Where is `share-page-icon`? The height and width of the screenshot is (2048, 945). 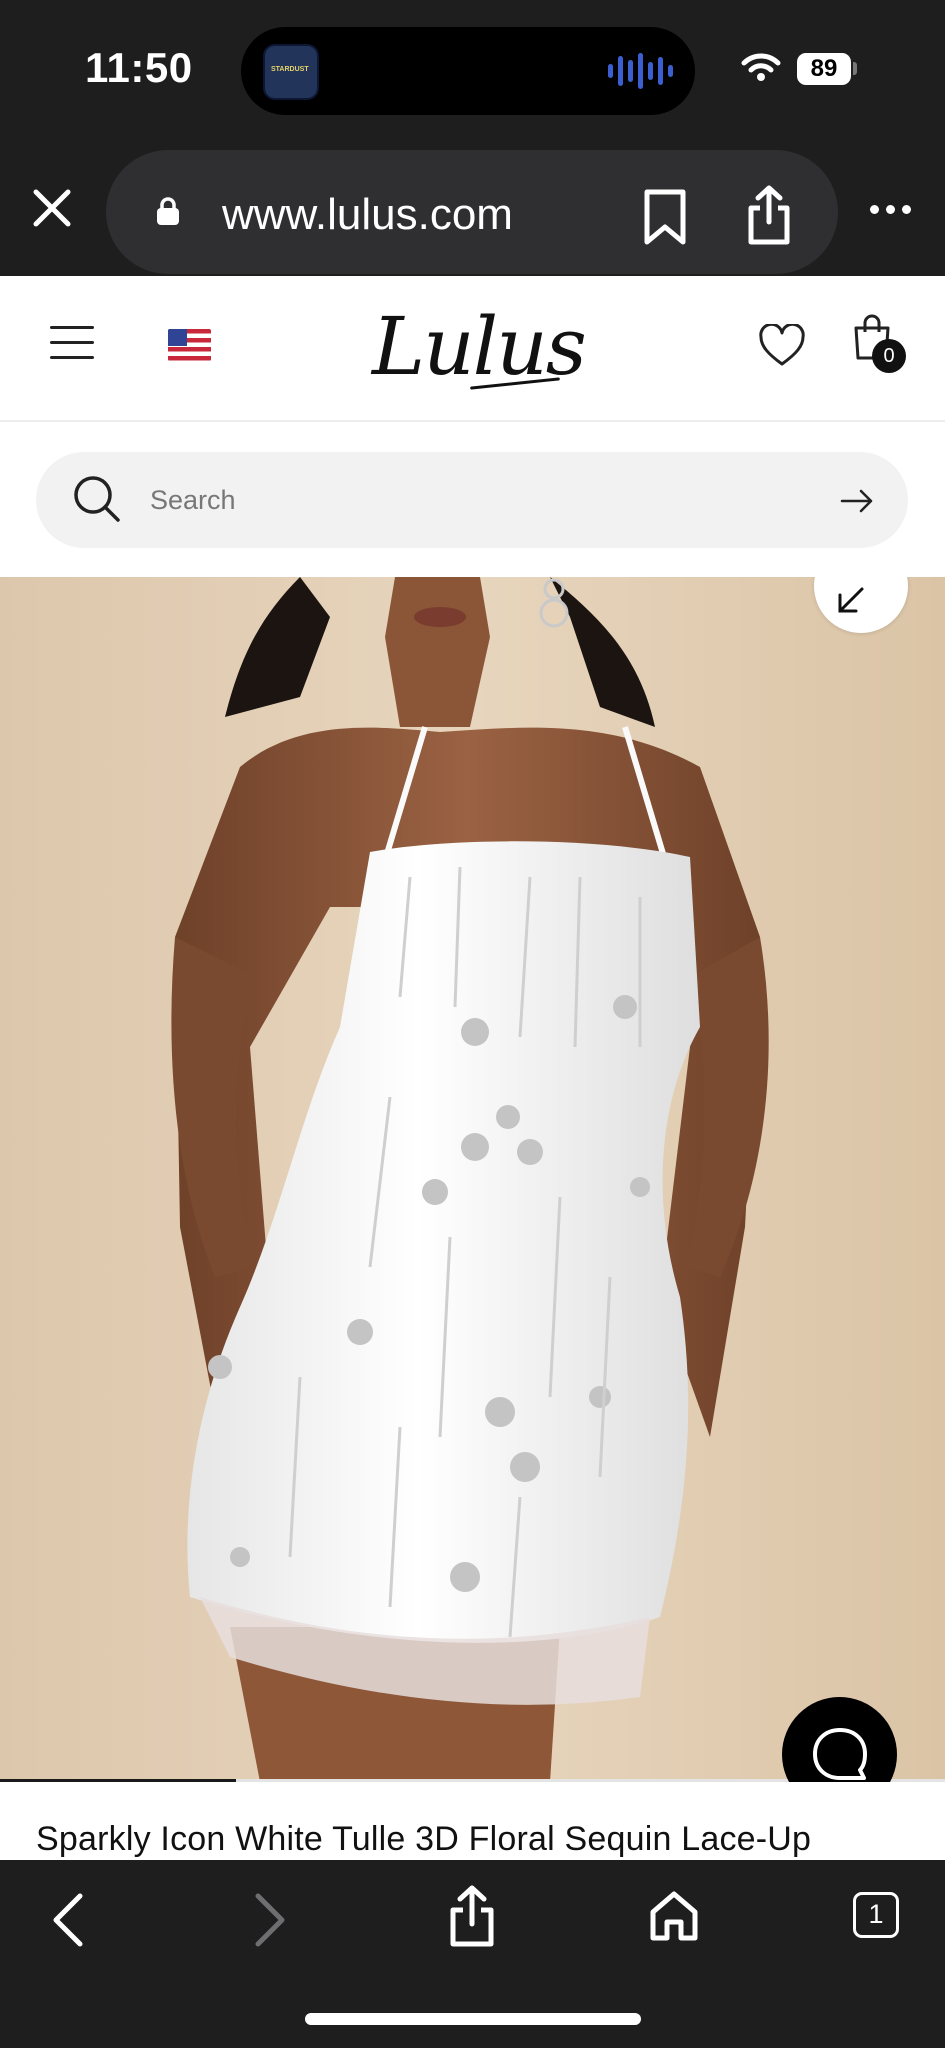
share-page-icon is located at coordinates (472, 1916).